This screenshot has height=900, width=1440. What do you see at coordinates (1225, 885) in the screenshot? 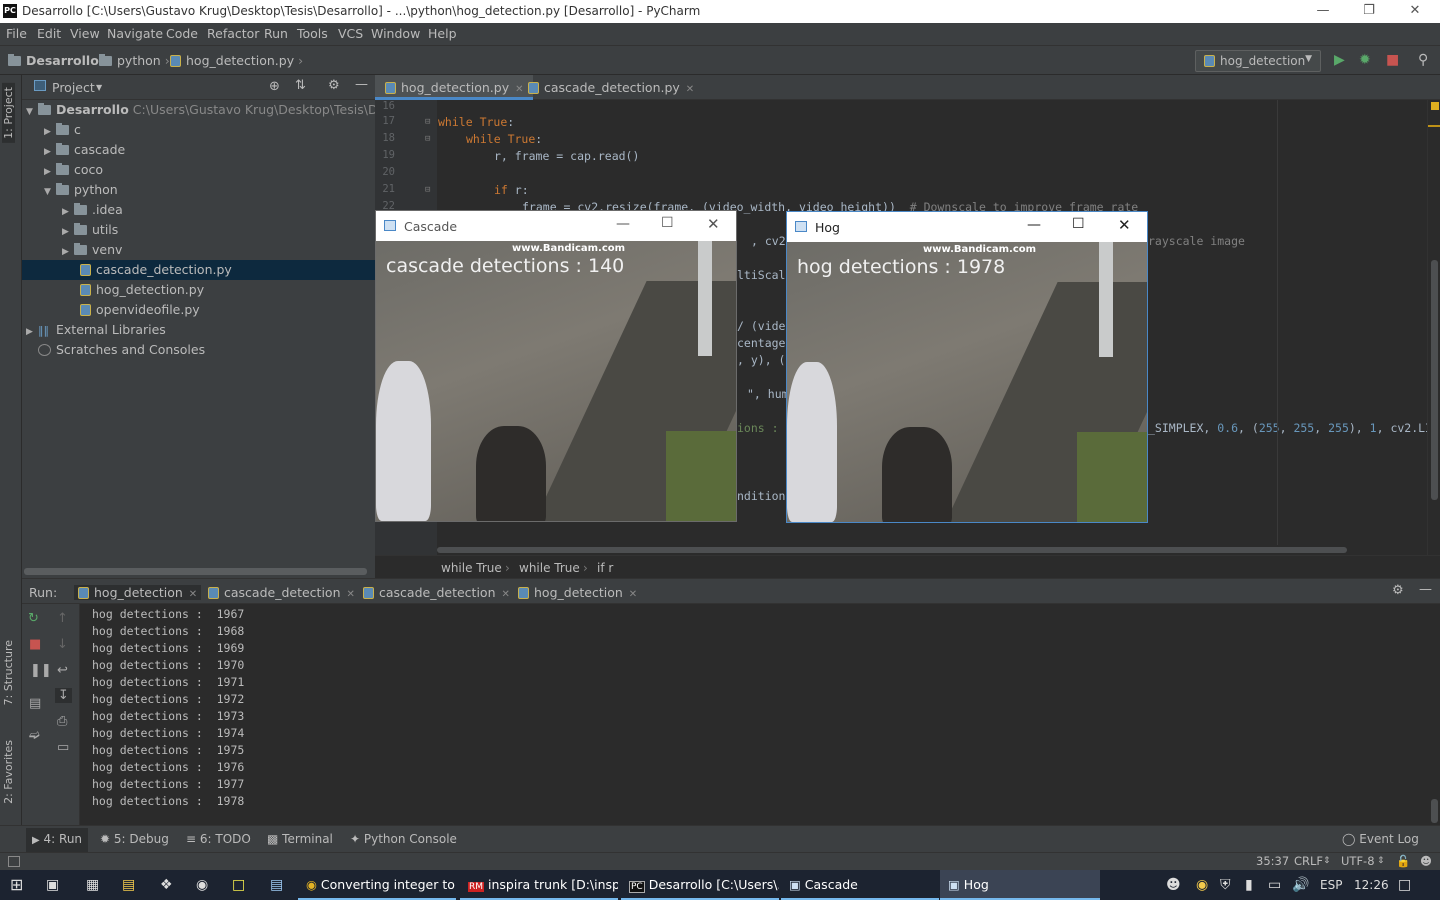
I see `shield-icon: ⛨` at bounding box center [1225, 885].